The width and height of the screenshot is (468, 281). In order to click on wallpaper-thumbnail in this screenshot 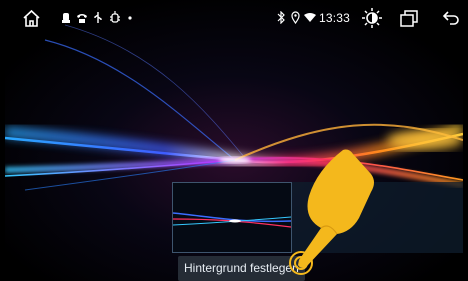, I will do `click(232, 217)`.